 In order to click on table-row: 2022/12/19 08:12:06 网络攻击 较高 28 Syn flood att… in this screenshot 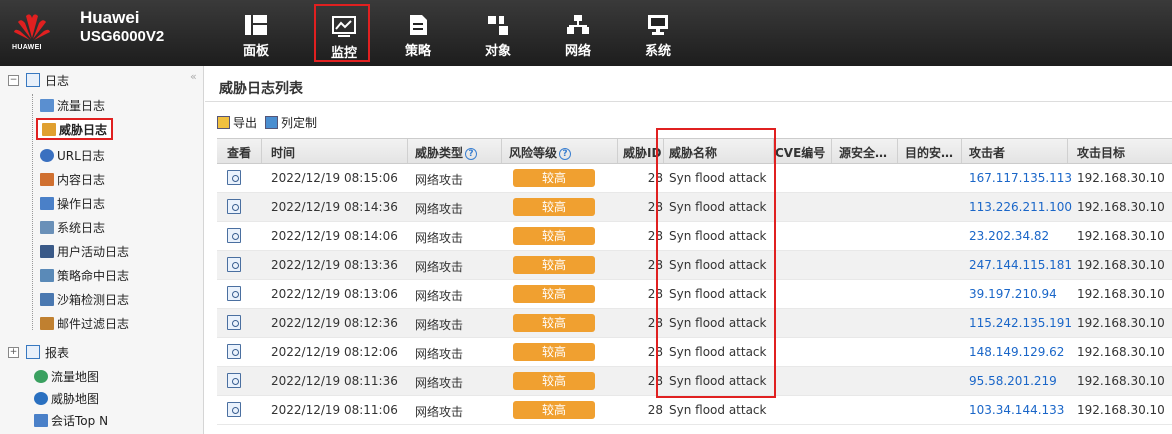, I will do `click(694, 352)`.